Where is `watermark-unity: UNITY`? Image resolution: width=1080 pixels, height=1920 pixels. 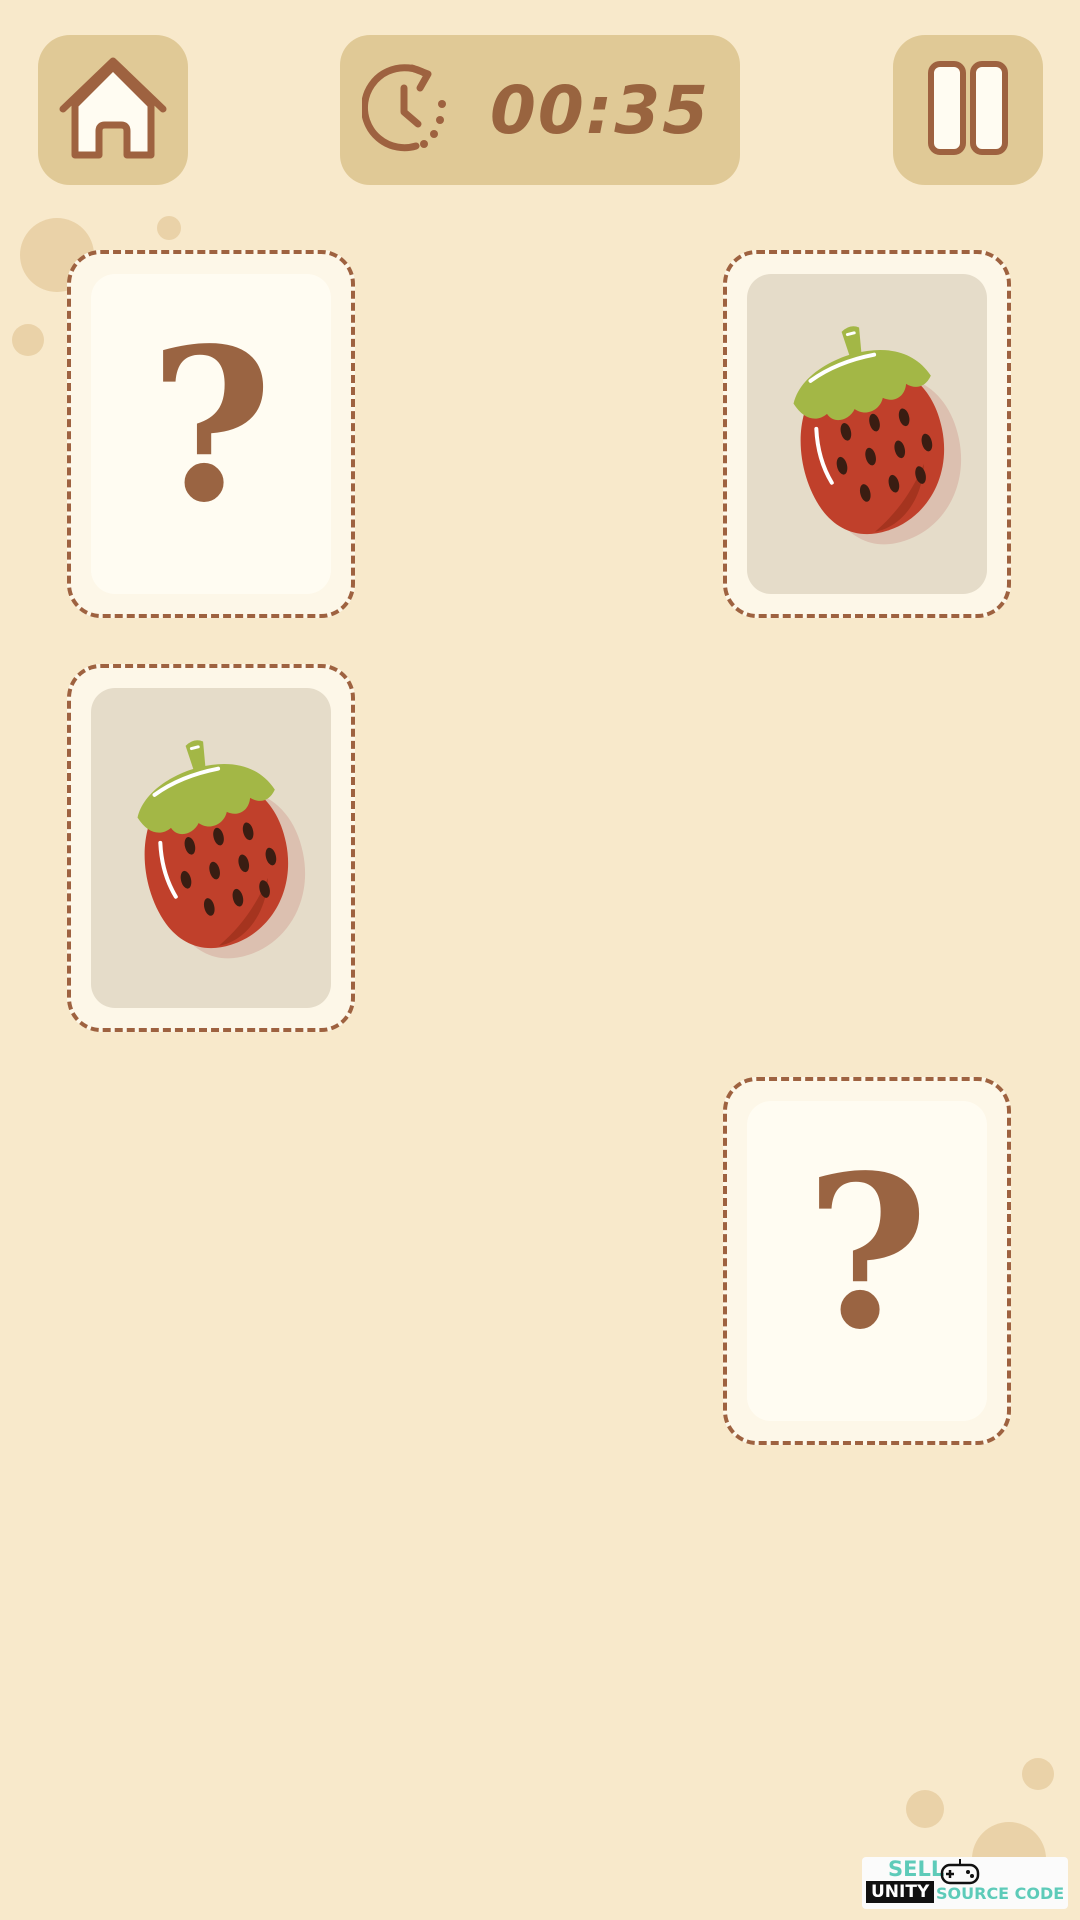
watermark-unity: UNITY is located at coordinates (900, 1892).